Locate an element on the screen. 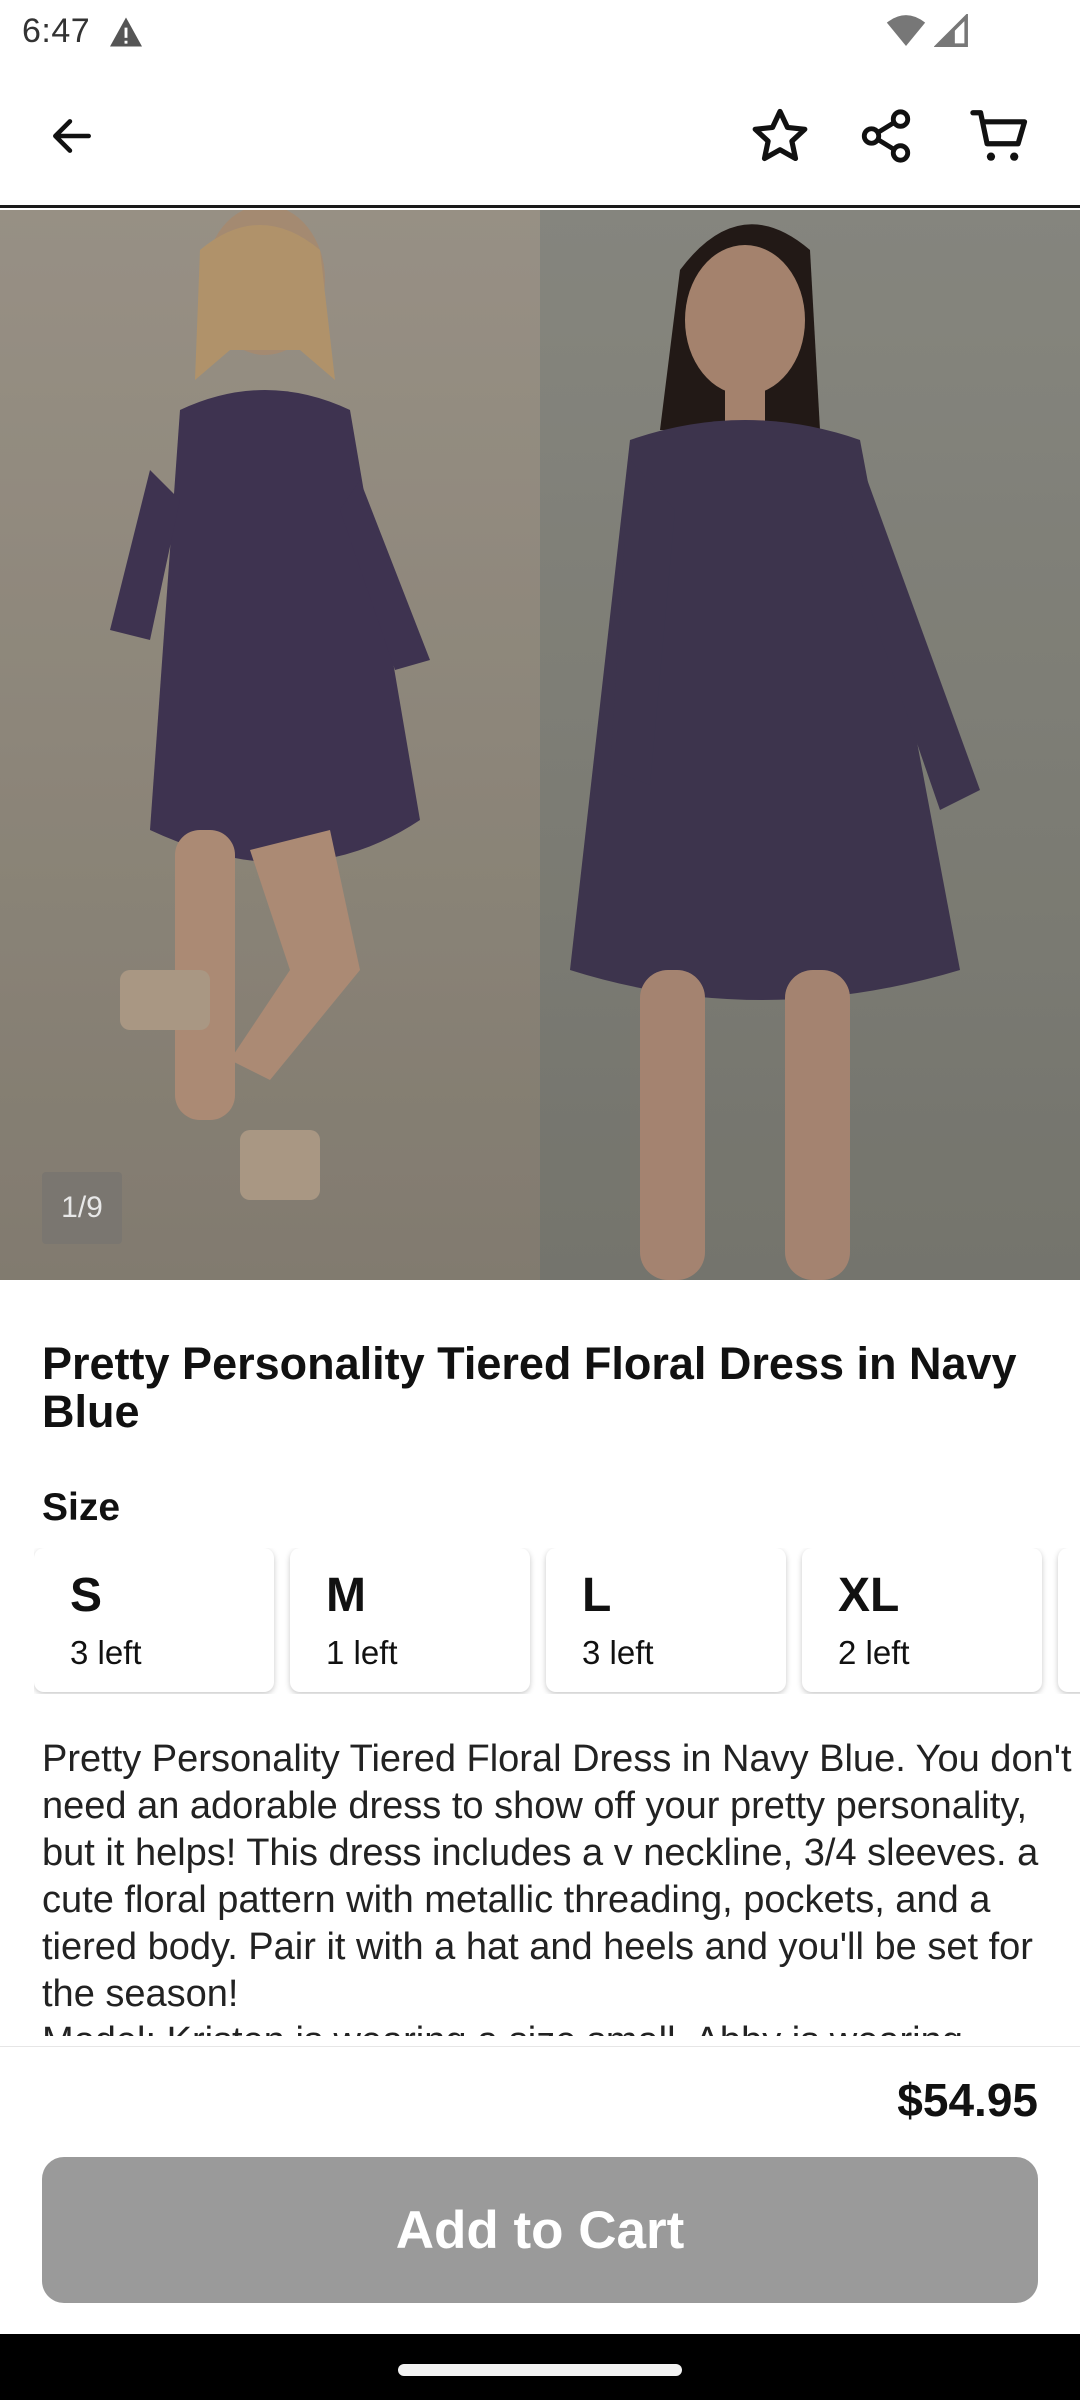  cart-button is located at coordinates (1000, 136).